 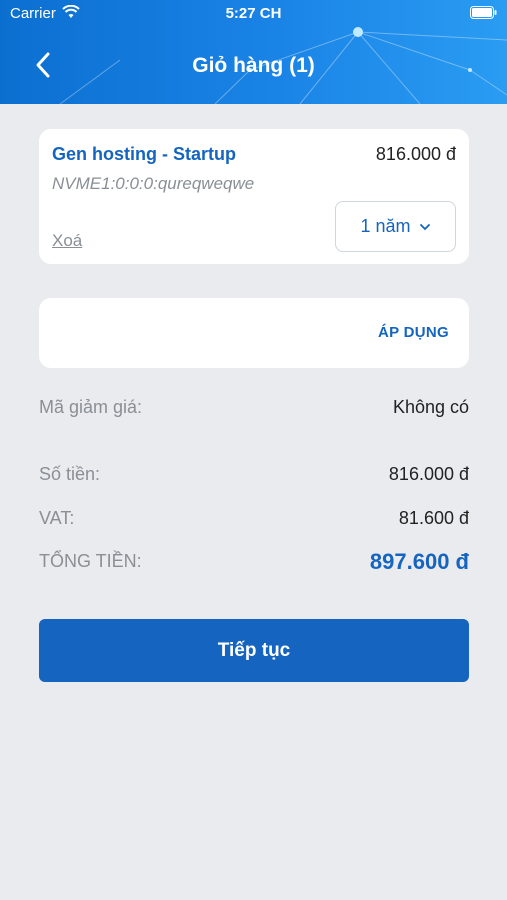 What do you see at coordinates (385, 226) in the screenshot?
I see `period-value: 1 năm` at bounding box center [385, 226].